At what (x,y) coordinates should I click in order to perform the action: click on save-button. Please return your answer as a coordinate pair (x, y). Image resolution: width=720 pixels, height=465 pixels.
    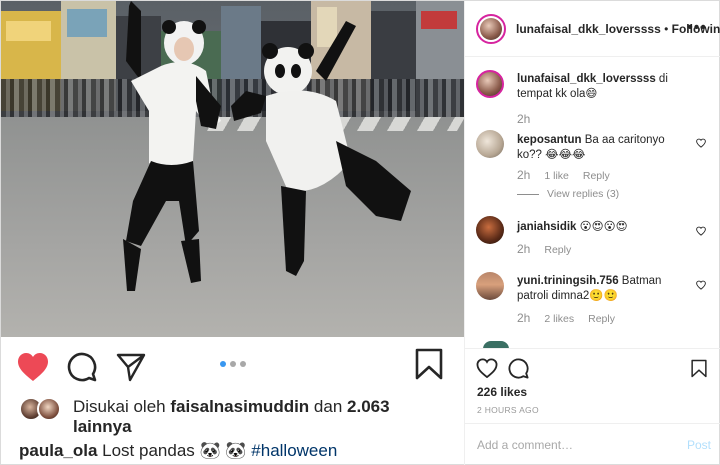
    Looking at the image, I should click on (431, 365).